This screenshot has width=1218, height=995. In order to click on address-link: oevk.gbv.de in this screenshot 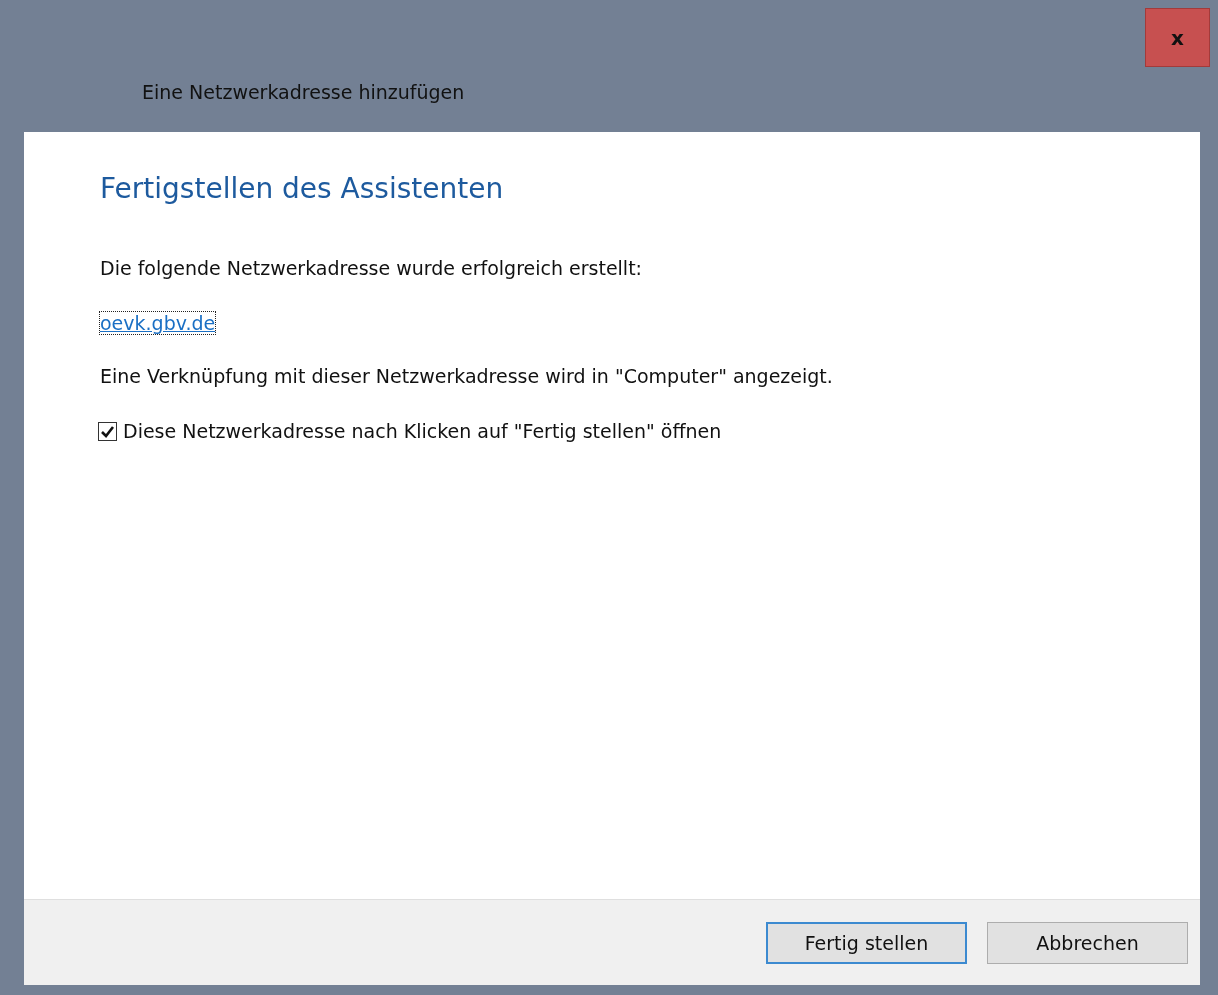, I will do `click(158, 323)`.